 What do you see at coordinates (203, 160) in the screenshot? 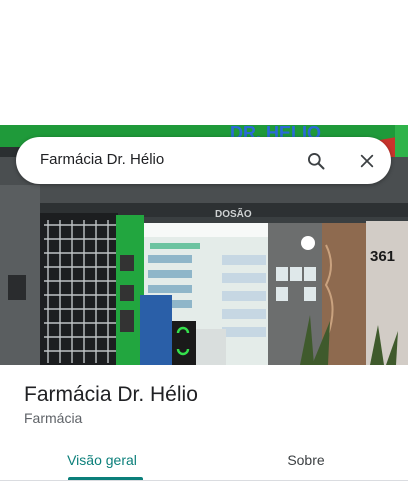
I see `search-bar: Farmácia Dr. Hélio` at bounding box center [203, 160].